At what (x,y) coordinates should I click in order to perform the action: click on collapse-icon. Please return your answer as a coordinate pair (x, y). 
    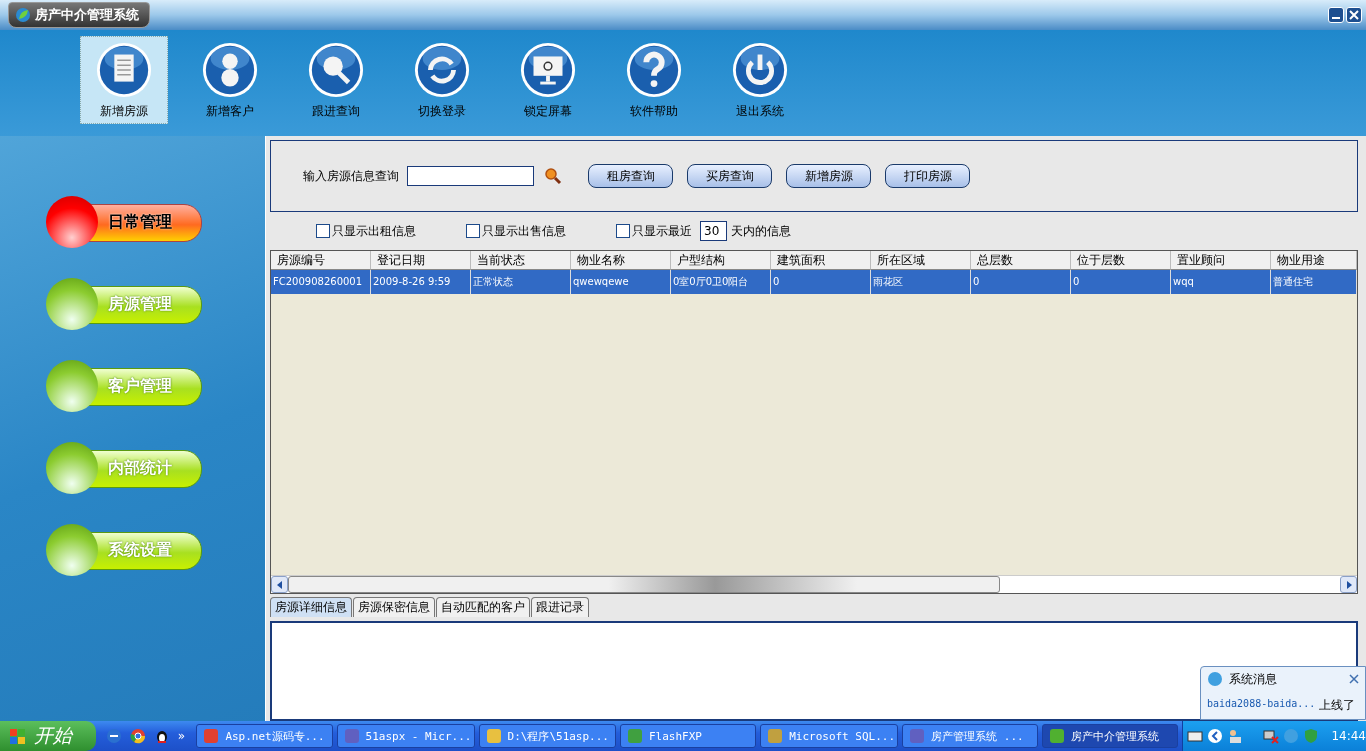
    Looking at the image, I should click on (1215, 736).